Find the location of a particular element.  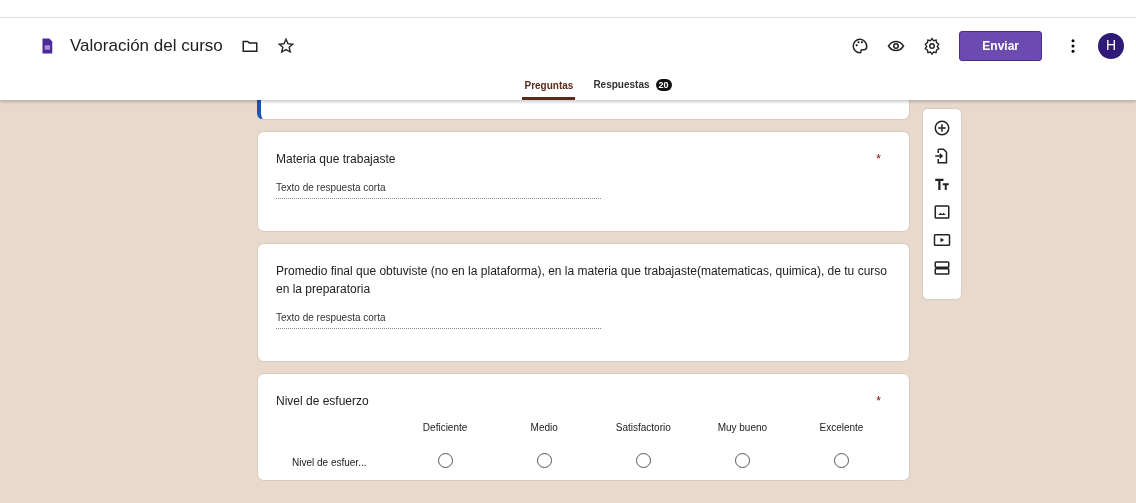

question-title: Promedio final que obtuviste (no en la plataforma), en la materia que trabajaste(matematicas, quimica), de tu curso en la preparatoria is located at coordinates (582, 280).